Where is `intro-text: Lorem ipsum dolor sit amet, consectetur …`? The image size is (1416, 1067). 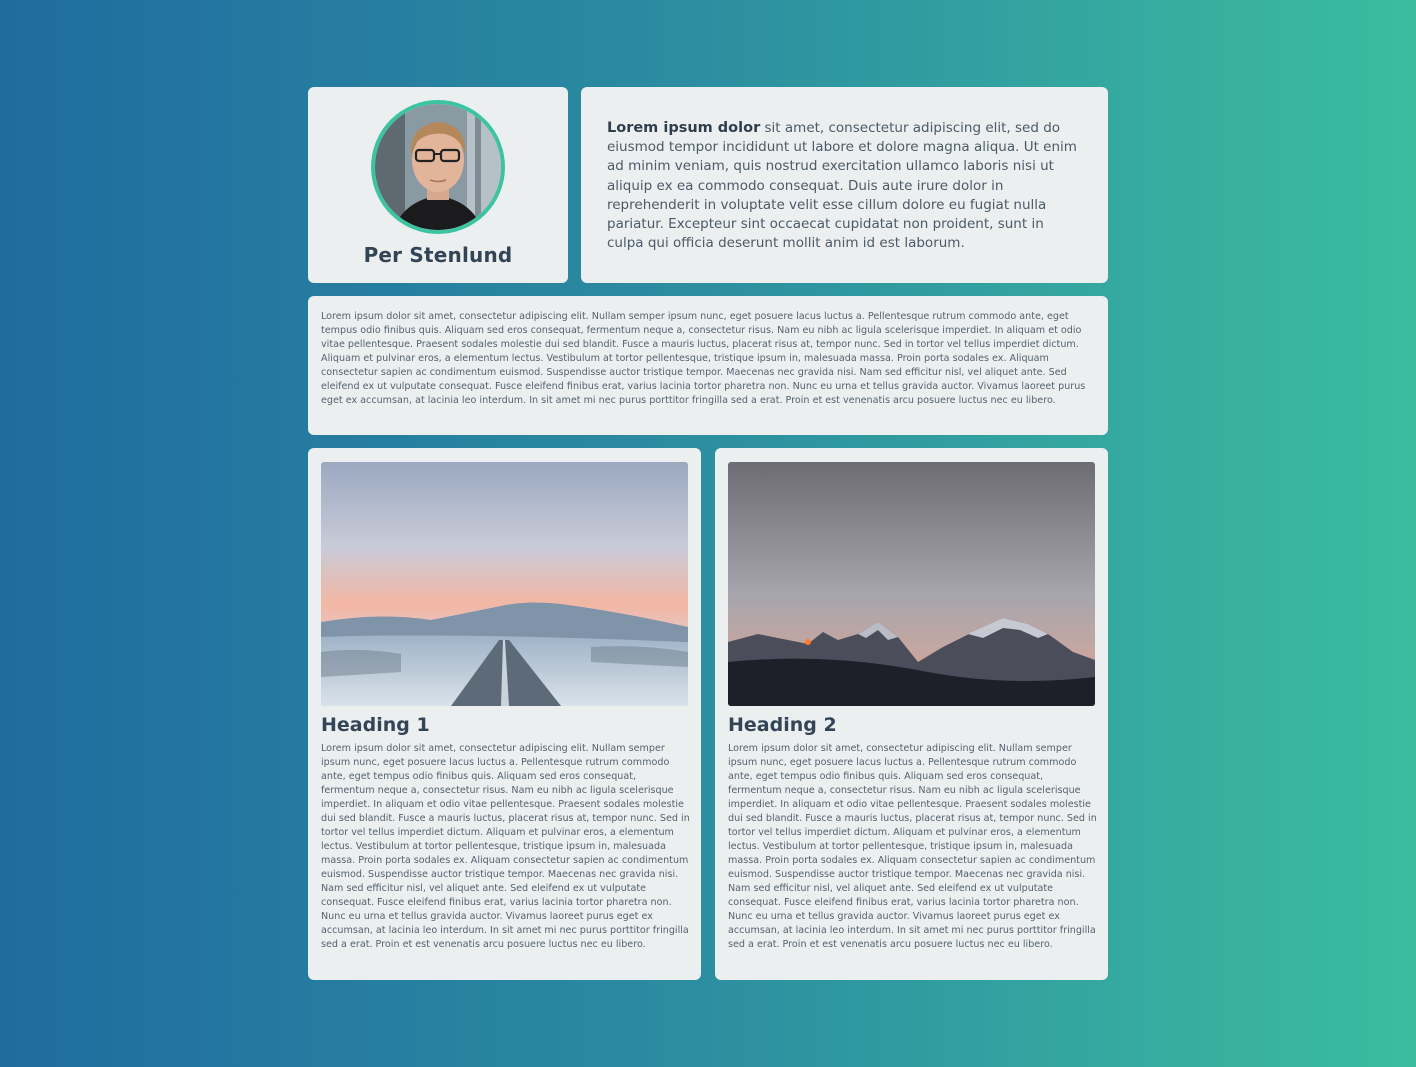 intro-text: Lorem ipsum dolor sit amet, consectetur … is located at coordinates (842, 186).